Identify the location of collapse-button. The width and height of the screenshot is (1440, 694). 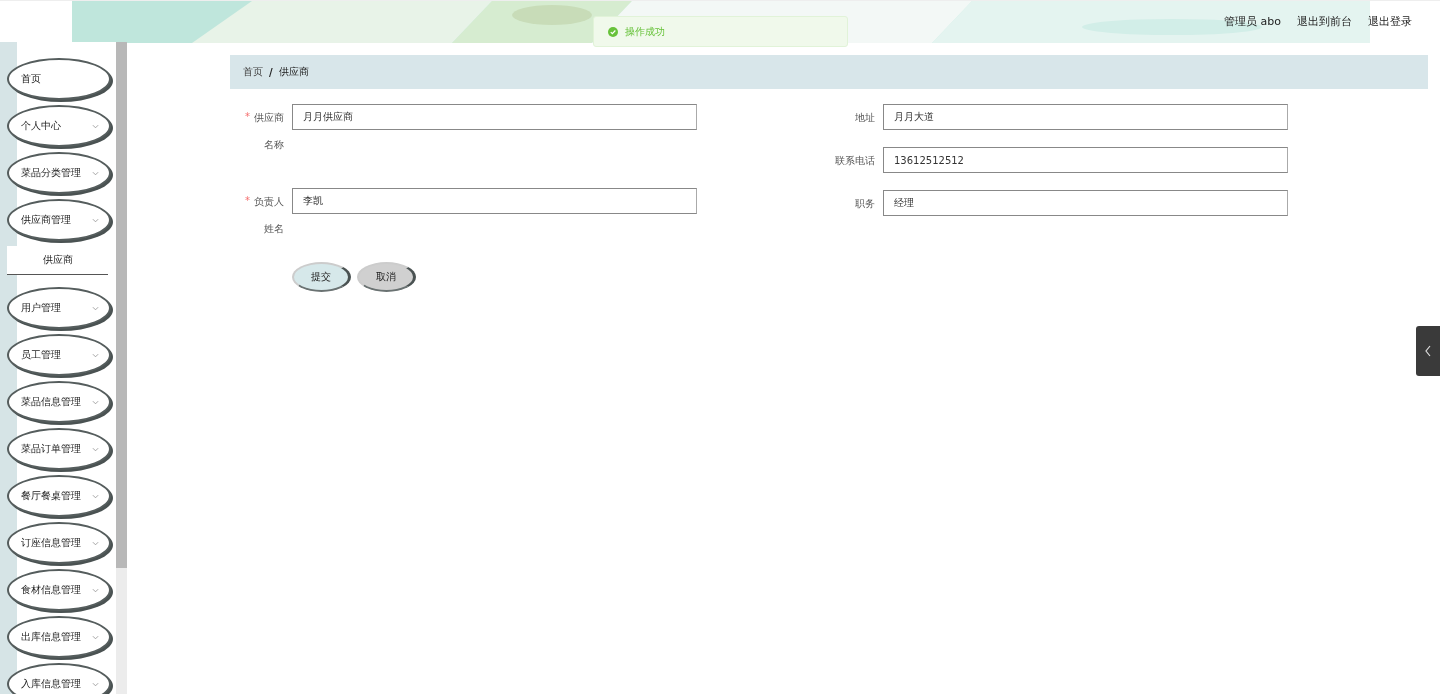
(1428, 351).